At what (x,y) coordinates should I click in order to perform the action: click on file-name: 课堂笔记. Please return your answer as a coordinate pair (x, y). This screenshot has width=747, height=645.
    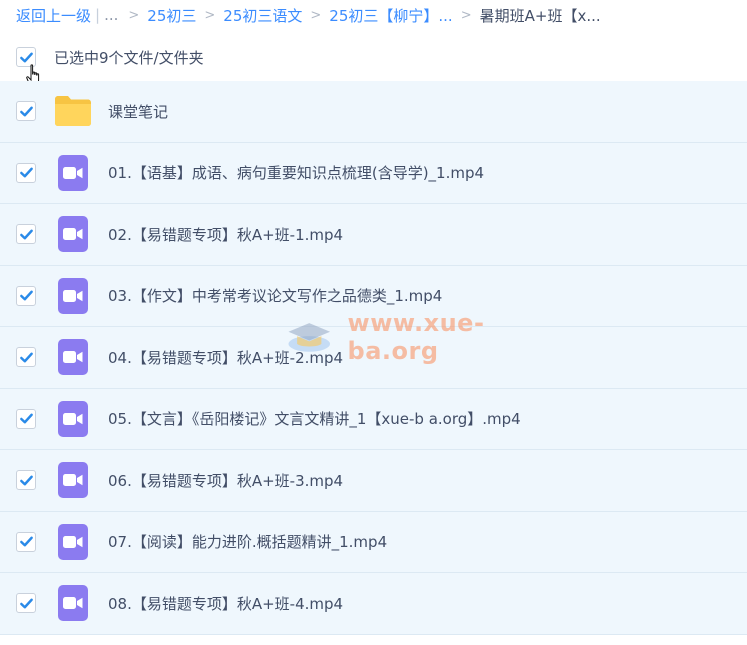
    Looking at the image, I should click on (138, 111).